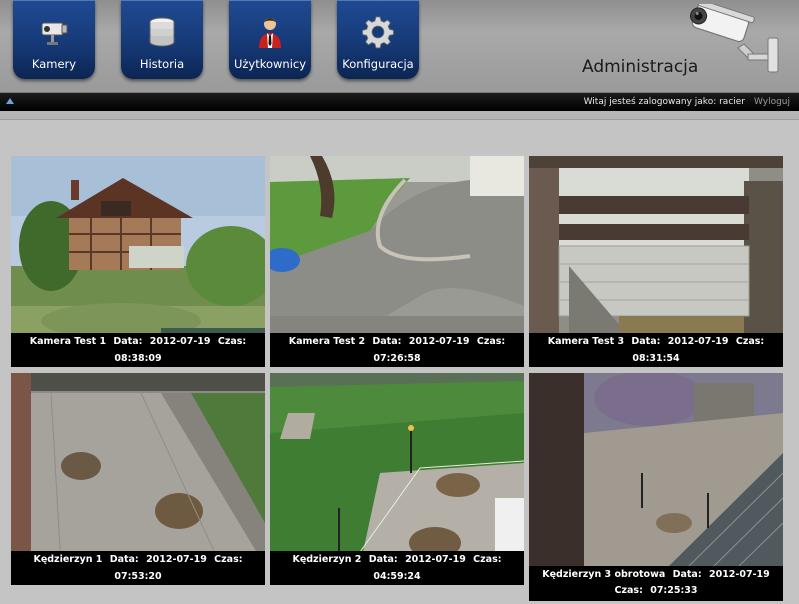 This screenshot has height=604, width=799. What do you see at coordinates (378, 32) in the screenshot?
I see `gear-icon` at bounding box center [378, 32].